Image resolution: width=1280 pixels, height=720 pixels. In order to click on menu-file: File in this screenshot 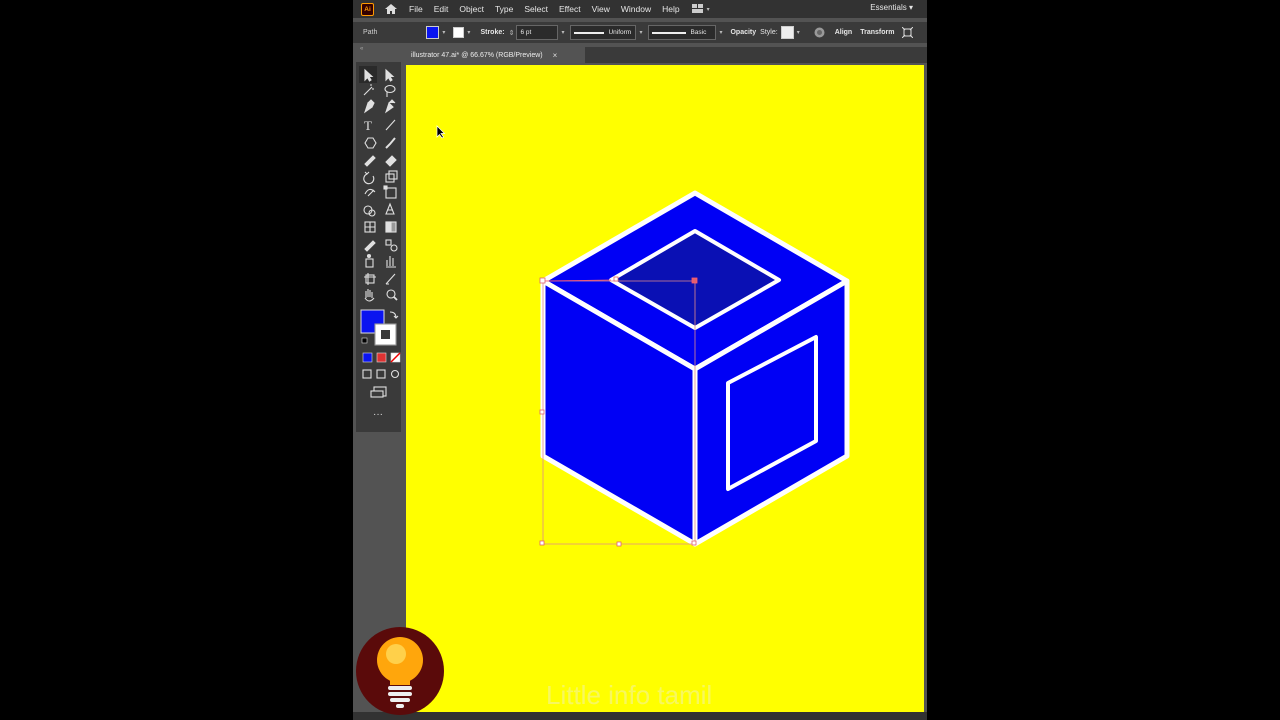, I will do `click(416, 9)`.